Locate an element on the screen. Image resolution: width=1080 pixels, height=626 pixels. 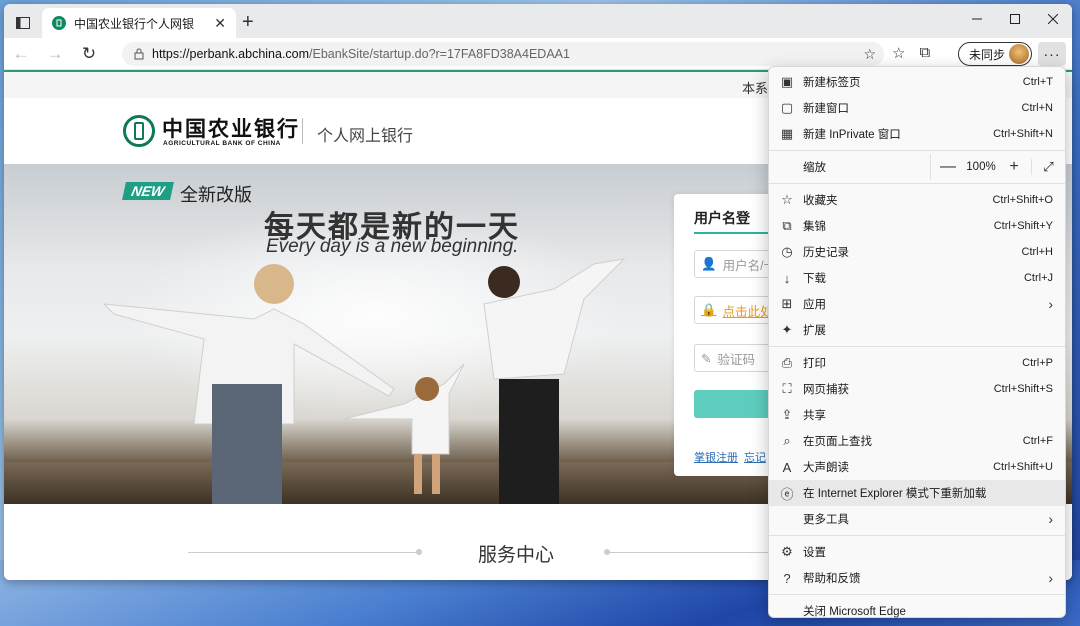
menu-item-label: 网页捕获 is located at coordinates (826, 390).